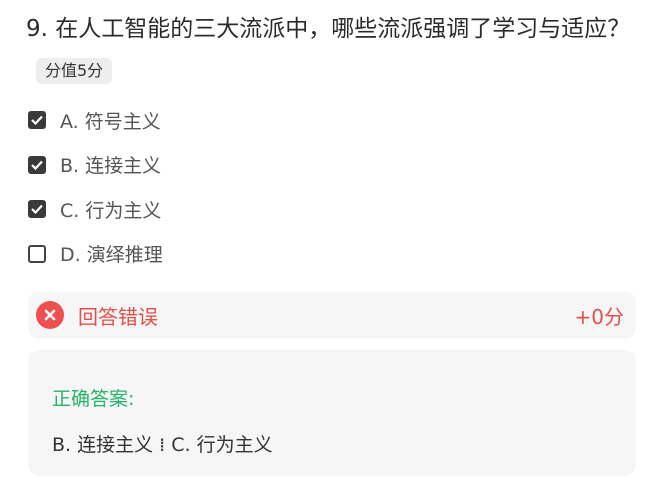  Describe the element at coordinates (111, 255) in the screenshot. I see `option-label: D. 演绎推理` at that location.